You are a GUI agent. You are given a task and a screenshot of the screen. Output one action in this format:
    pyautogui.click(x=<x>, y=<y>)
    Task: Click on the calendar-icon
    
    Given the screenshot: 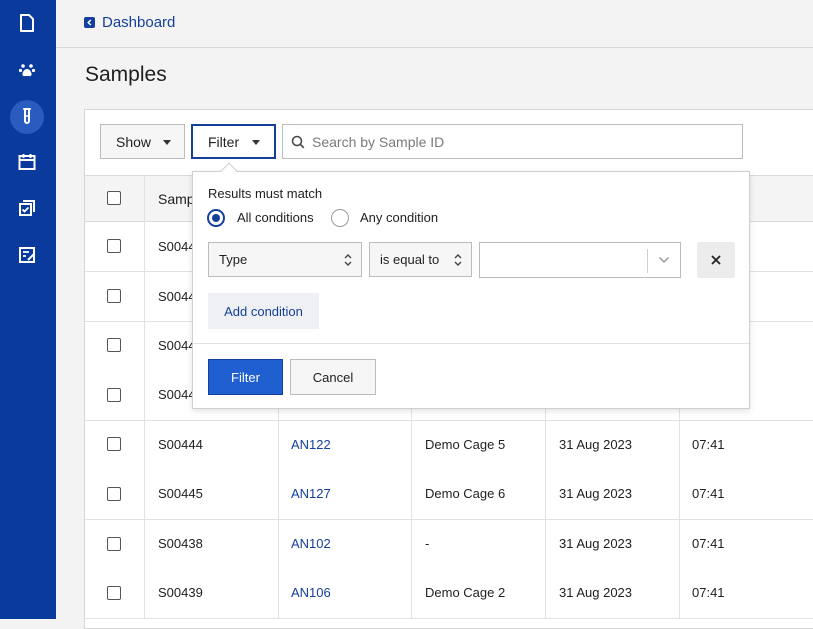 What is the action you would take?
    pyautogui.click(x=27, y=162)
    